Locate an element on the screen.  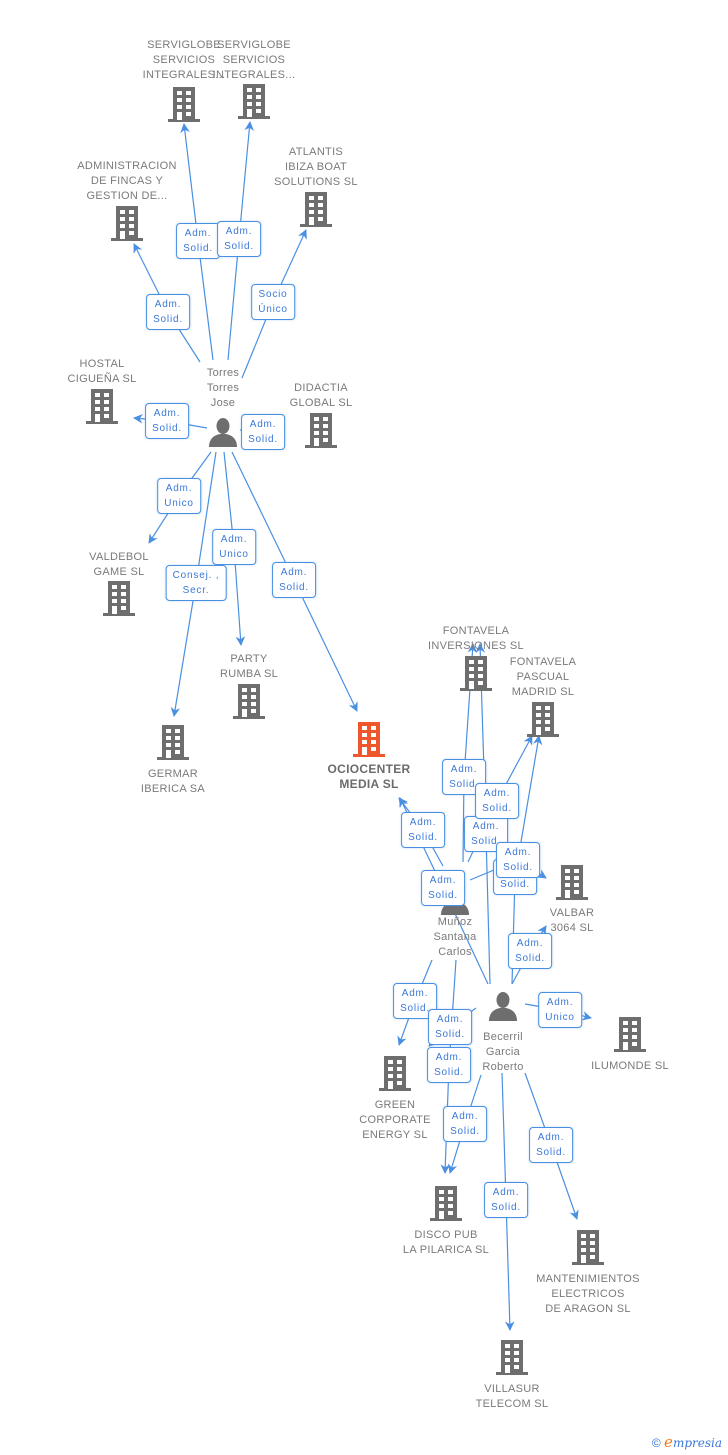
node-label-line: SERVIGLOBE is located at coordinates (254, 45).